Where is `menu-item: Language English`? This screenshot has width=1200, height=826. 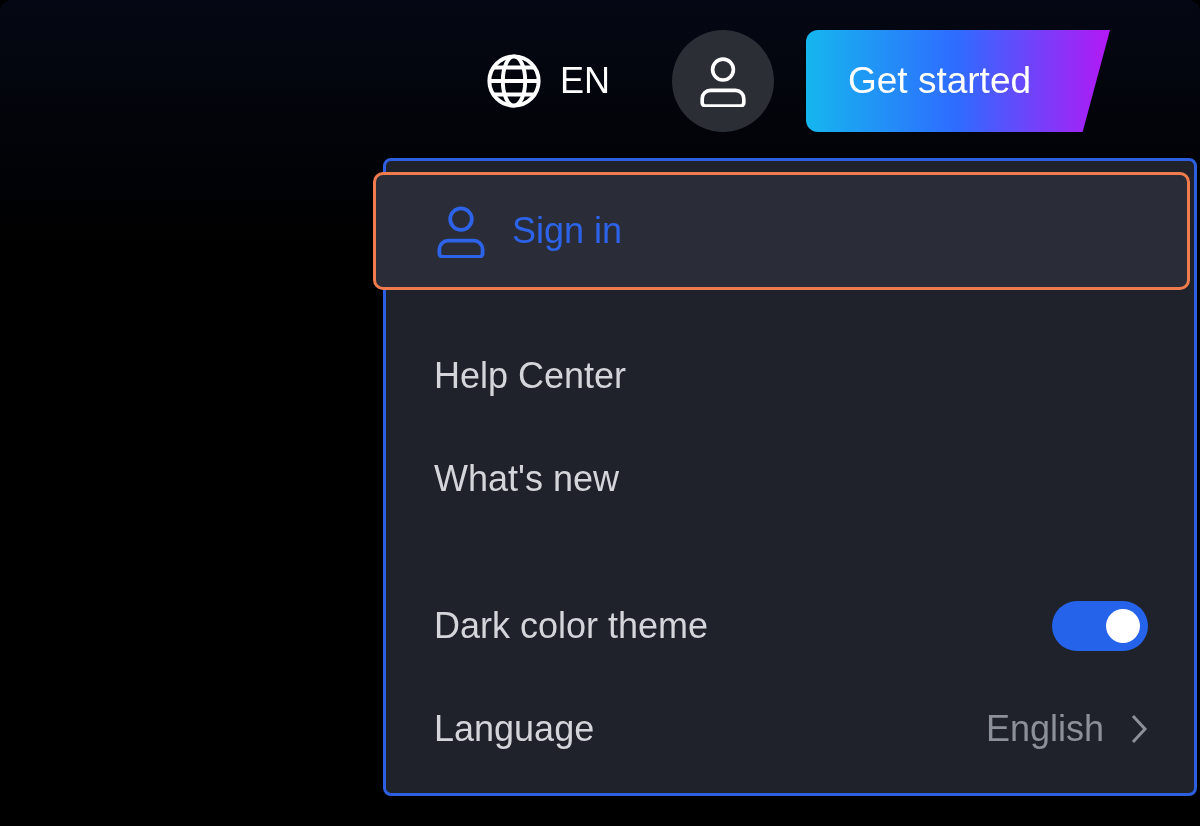
menu-item: Language English is located at coordinates (790, 728).